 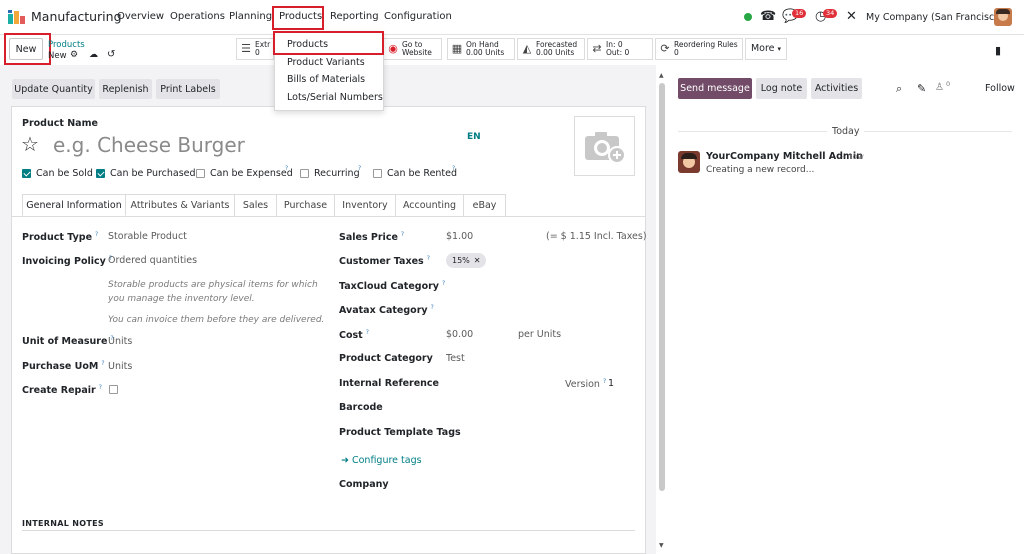 I want to click on remove-tag-icon: ✕, so click(x=477, y=260).